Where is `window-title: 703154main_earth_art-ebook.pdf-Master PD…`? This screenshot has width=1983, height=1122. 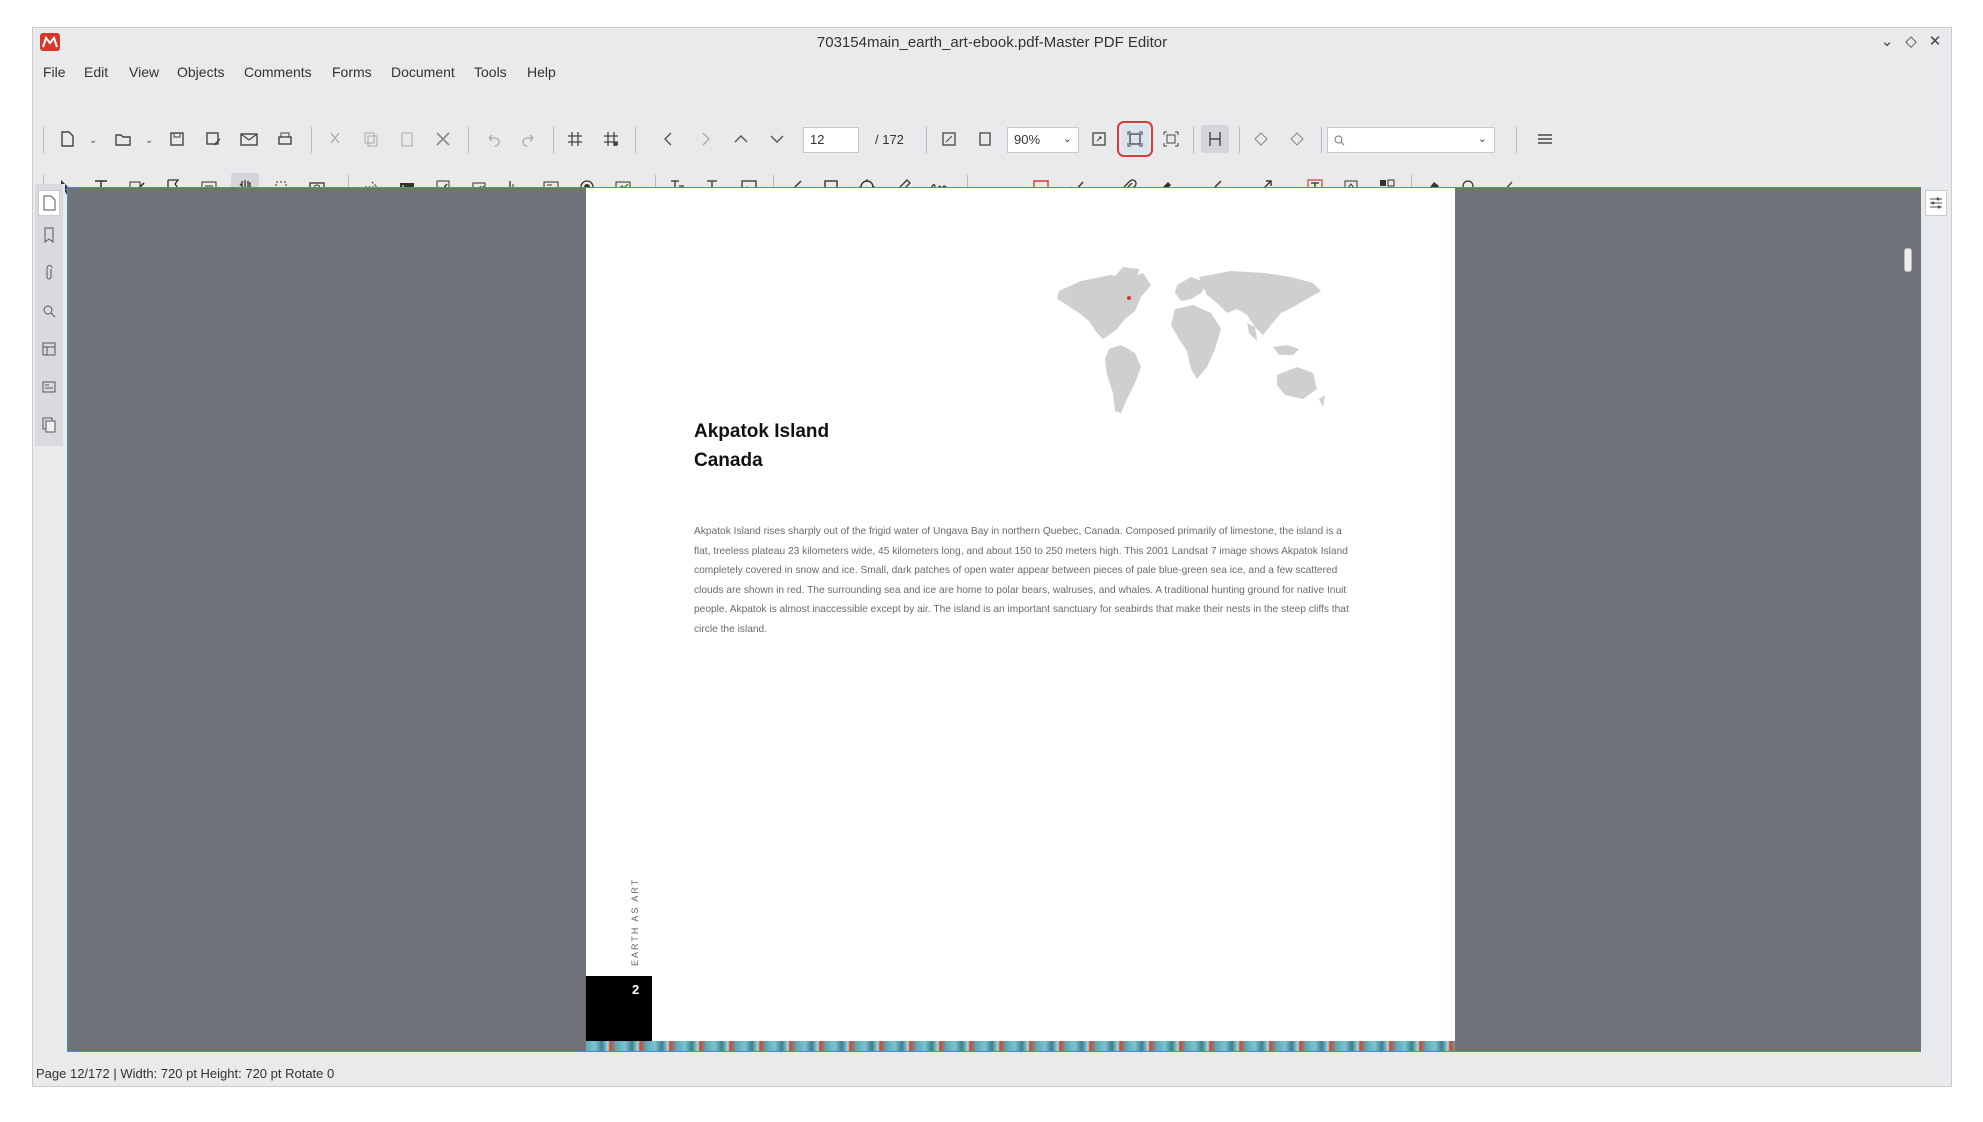
window-title: 703154main_earth_art-ebook.pdf-Master PD… is located at coordinates (992, 42).